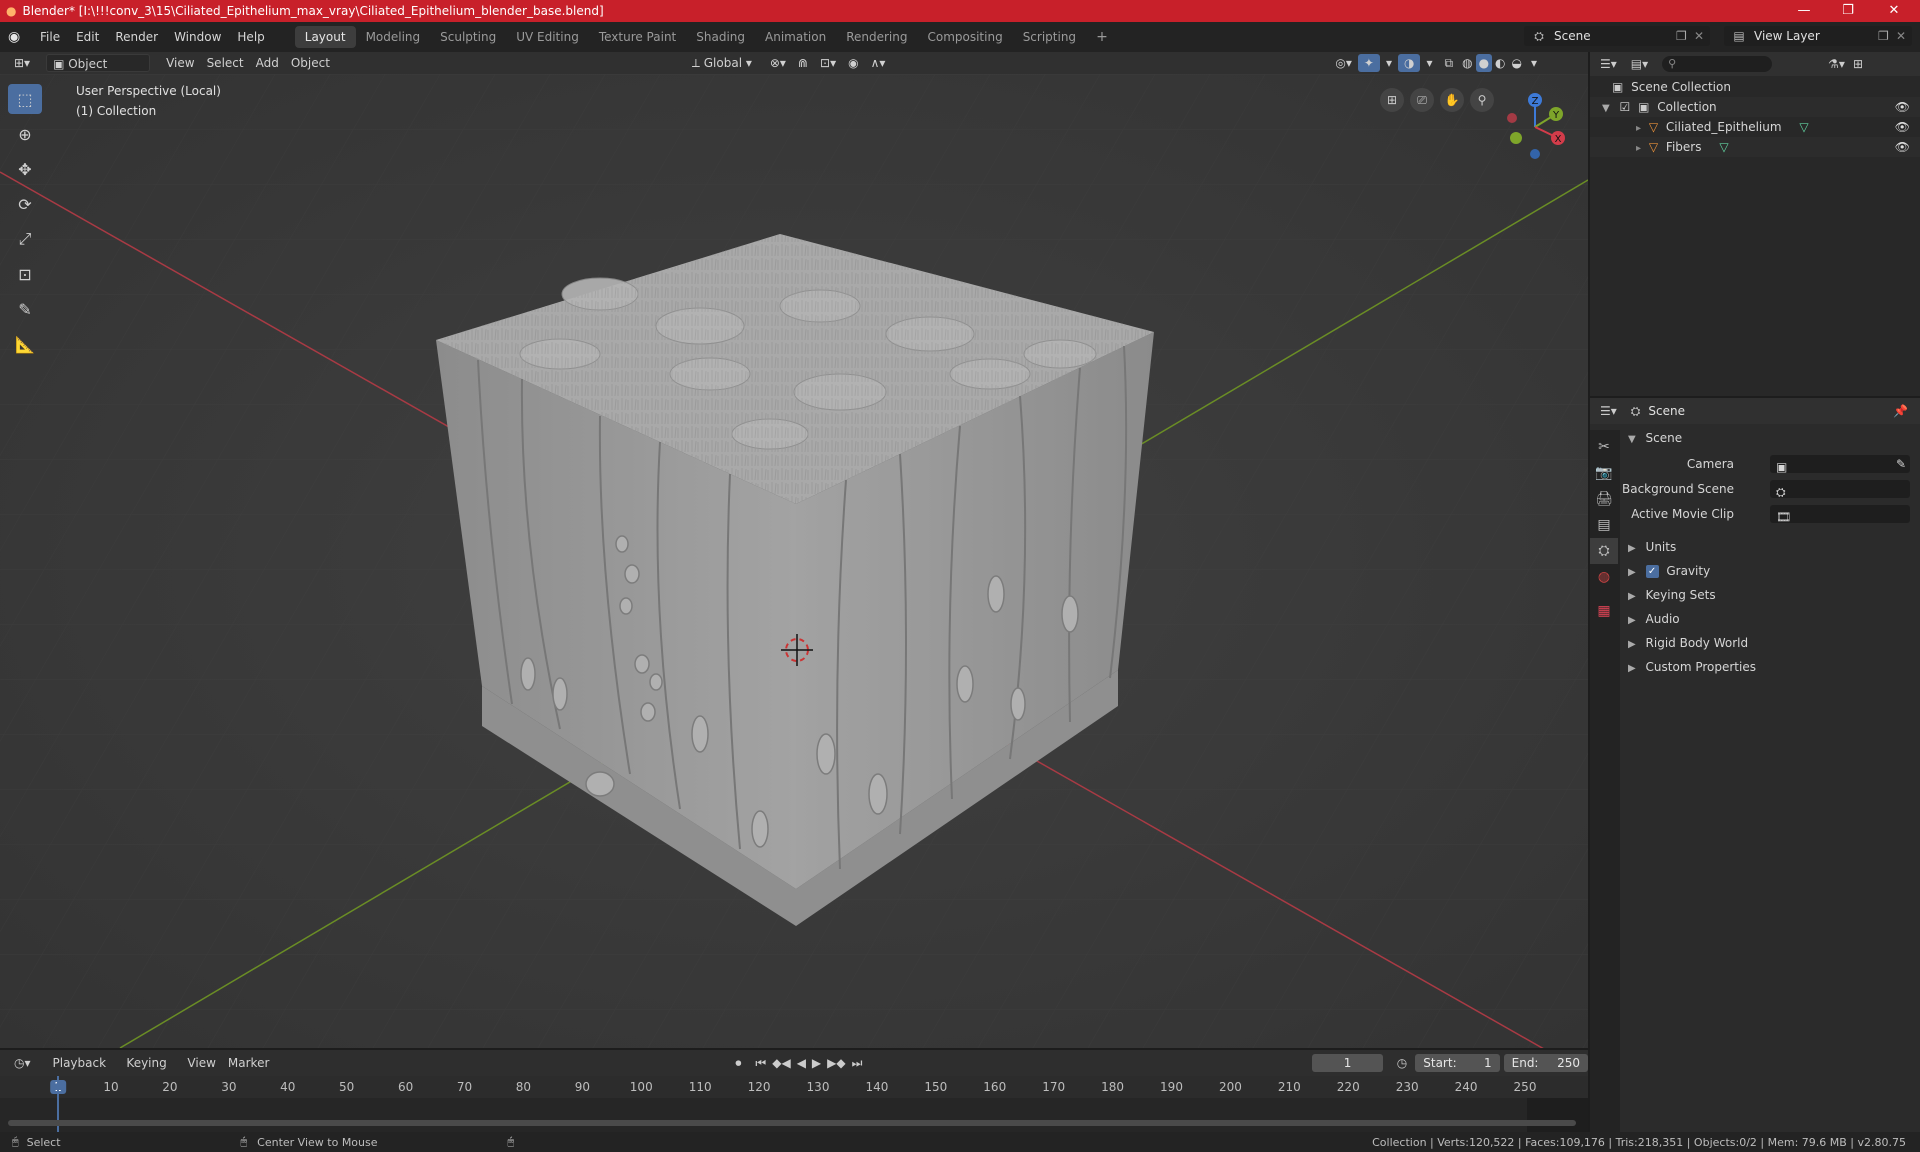  I want to click on shading-material-icon: ◐, so click(1500, 63).